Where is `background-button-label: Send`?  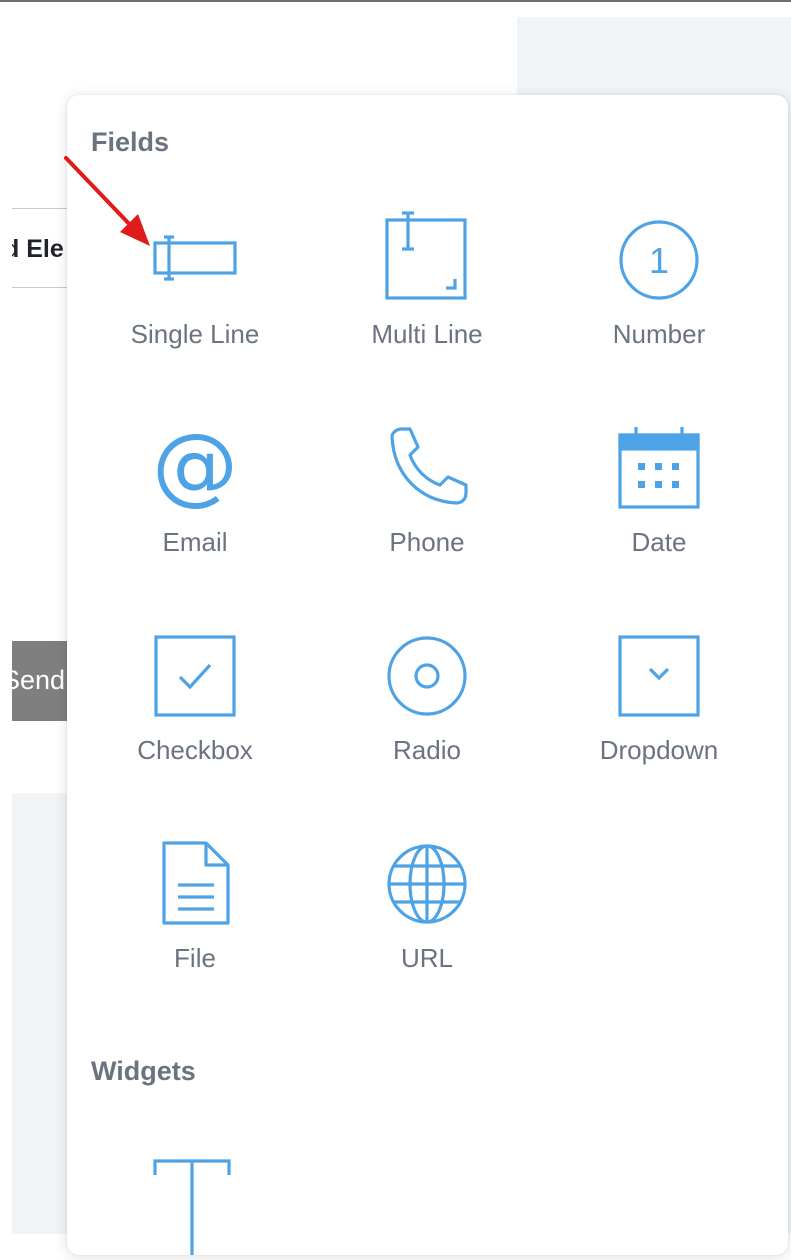
background-button-label: Send is located at coordinates (39, 680).